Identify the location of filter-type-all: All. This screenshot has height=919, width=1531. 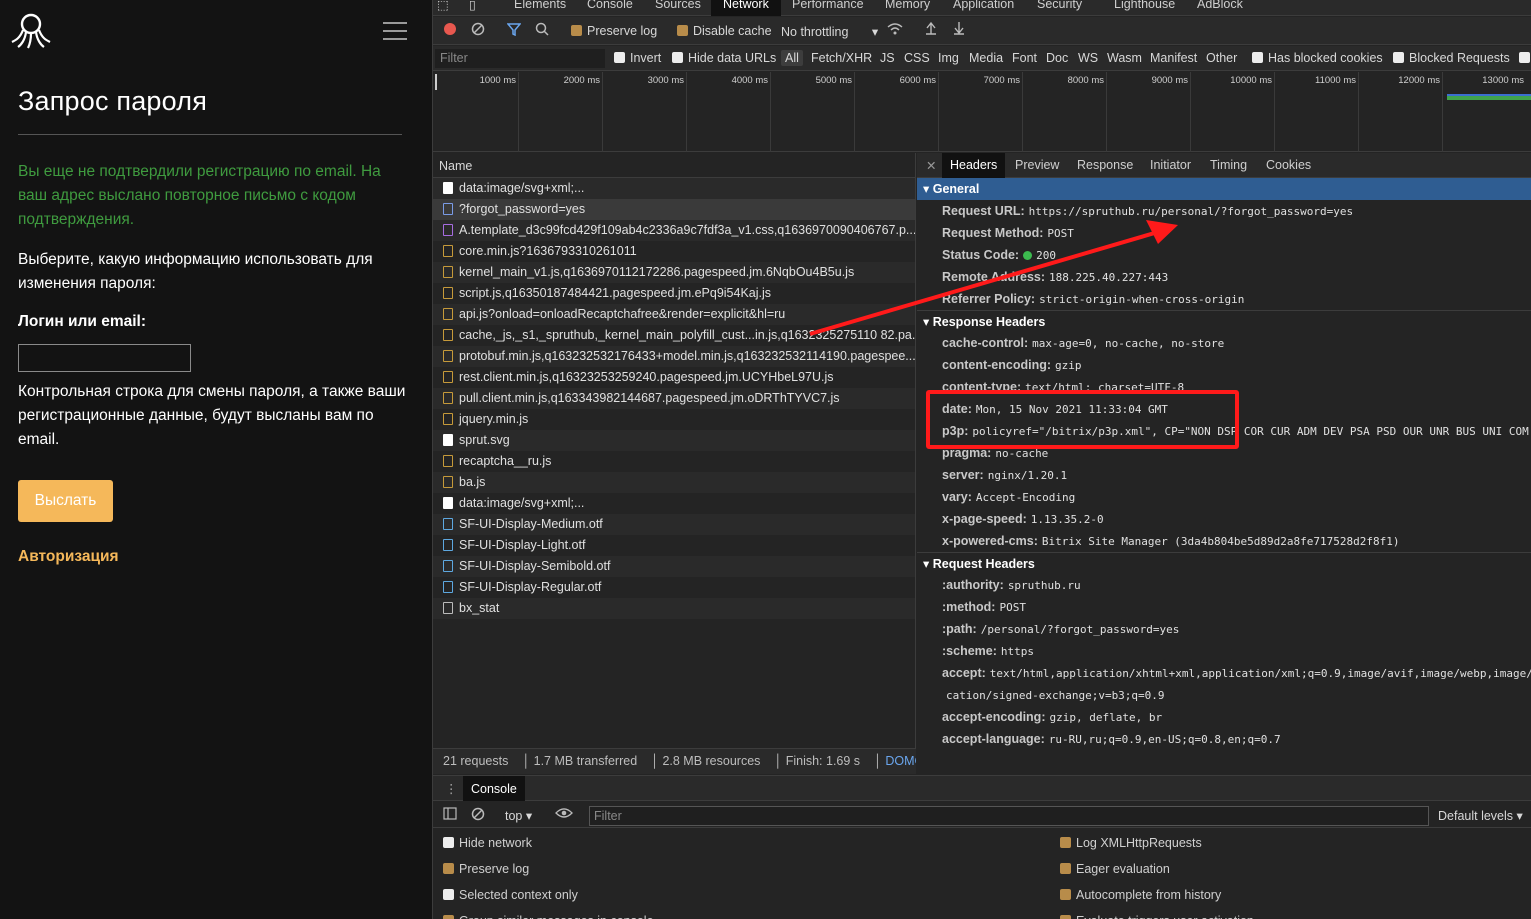
(792, 58).